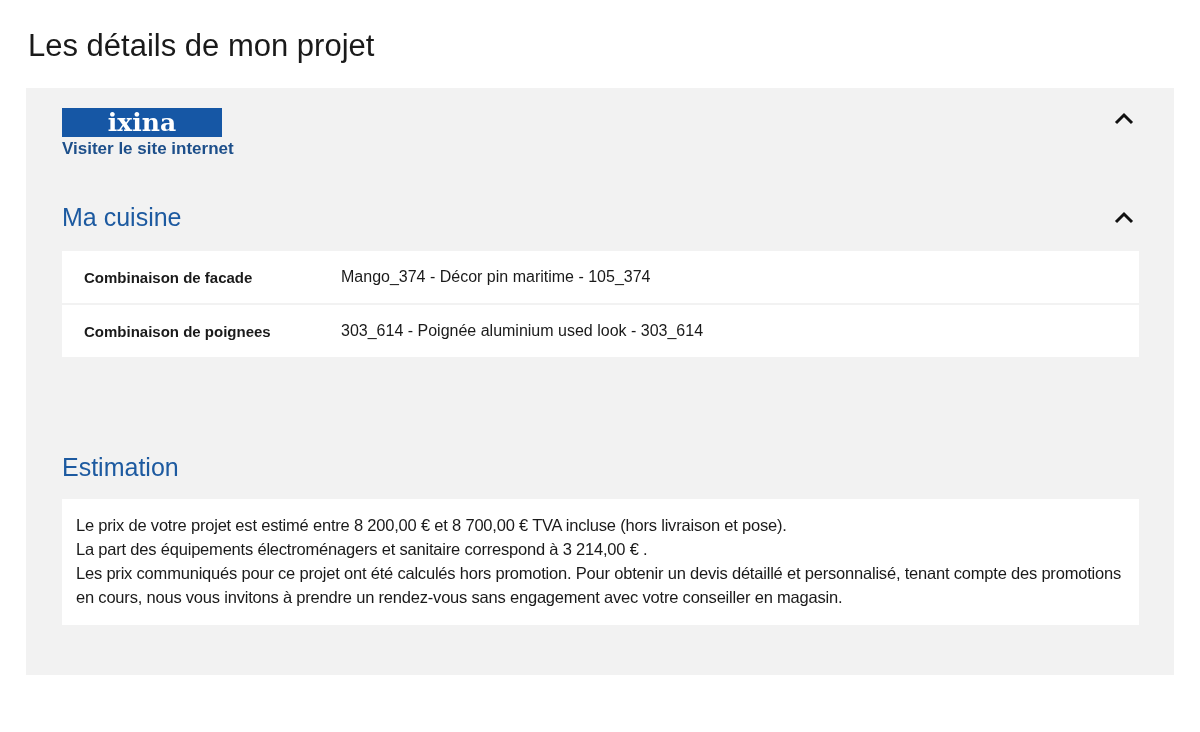 The height and width of the screenshot is (732, 1200). Describe the element at coordinates (523, 331) in the screenshot. I see `row-value: 303_614 - Poignée aluminium used look - 303_614` at that location.